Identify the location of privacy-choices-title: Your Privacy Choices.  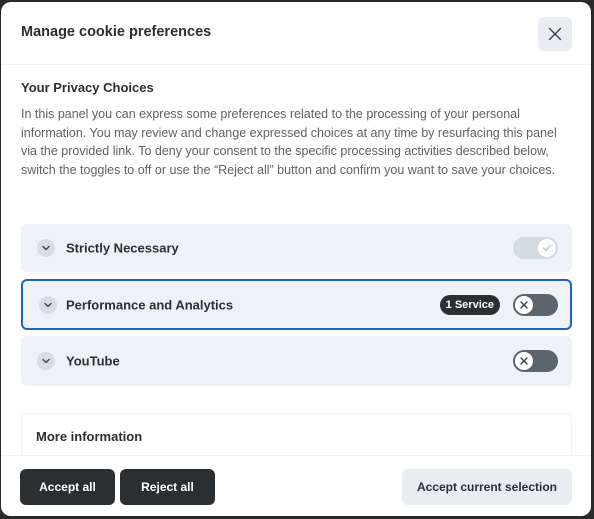
(87, 87).